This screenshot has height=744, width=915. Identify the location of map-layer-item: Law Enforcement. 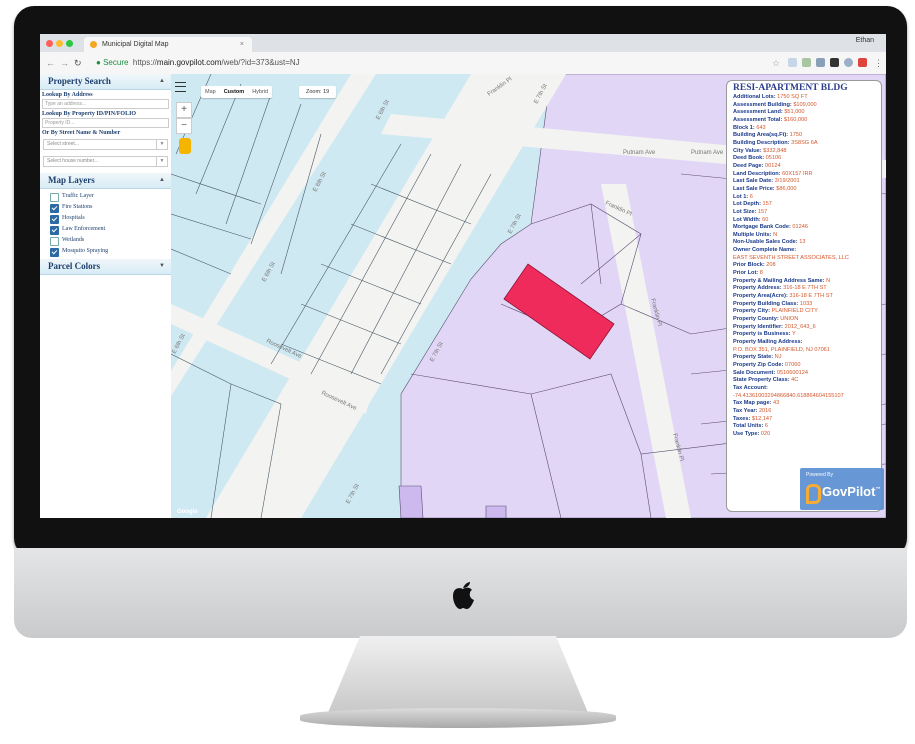
(105, 229).